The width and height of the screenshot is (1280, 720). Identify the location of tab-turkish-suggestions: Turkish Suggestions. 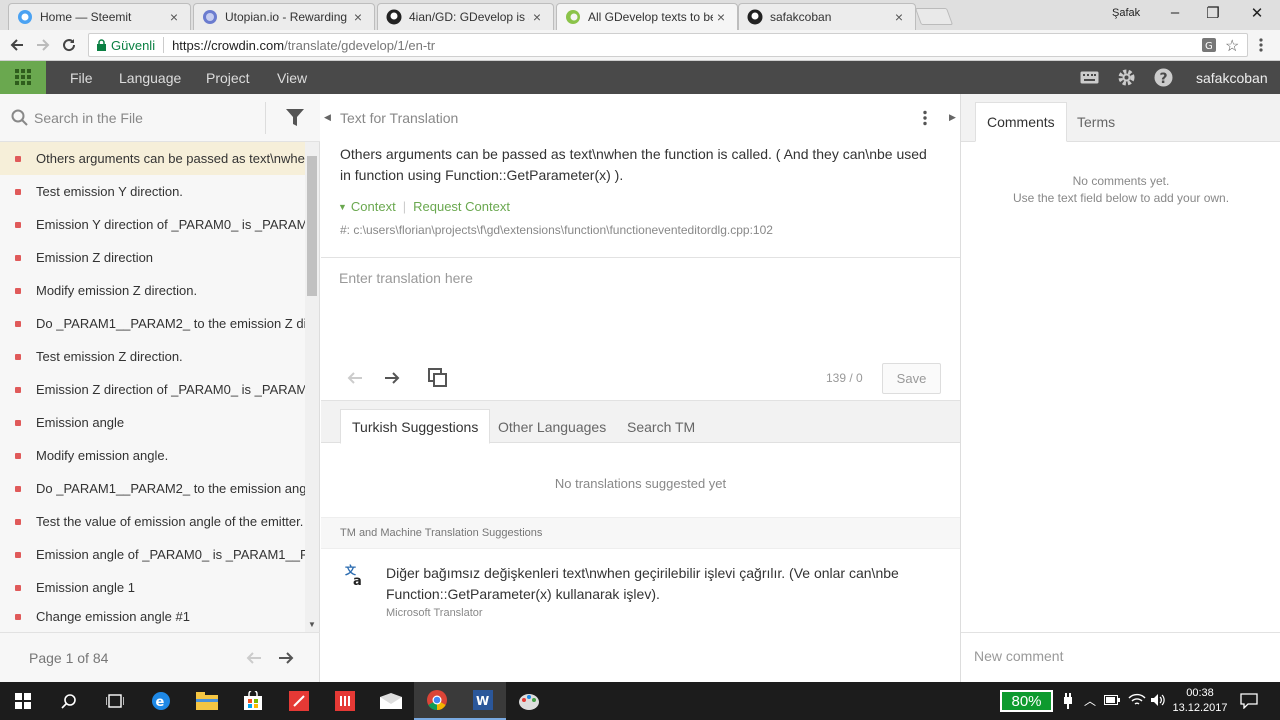
(415, 426).